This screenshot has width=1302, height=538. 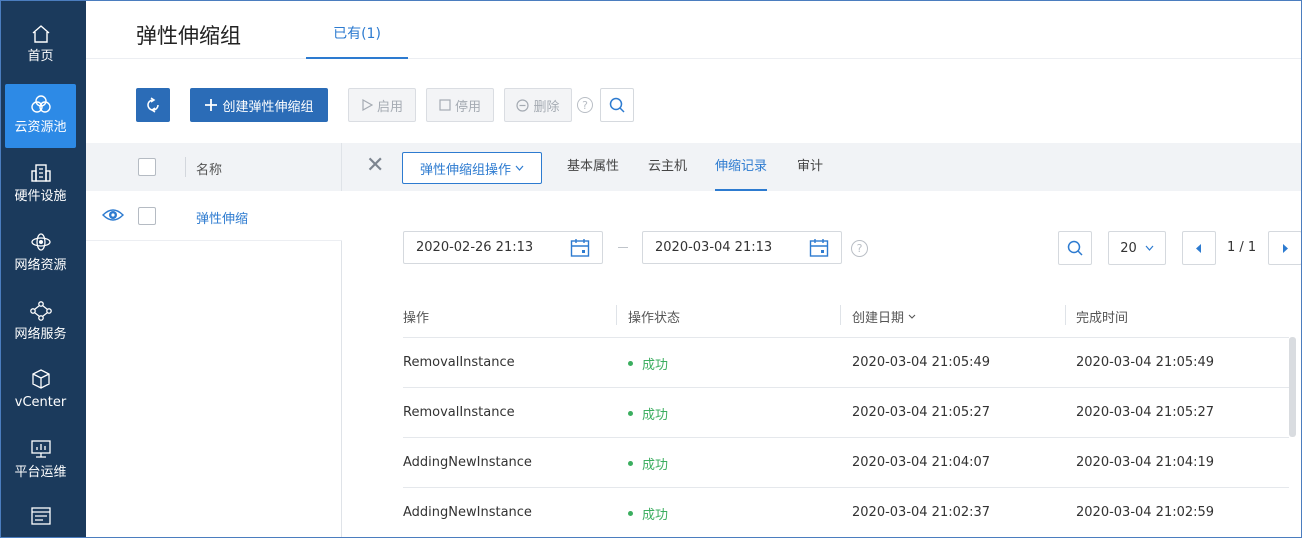 What do you see at coordinates (1242, 247) in the screenshot?
I see `pager-text: 1 / 1` at bounding box center [1242, 247].